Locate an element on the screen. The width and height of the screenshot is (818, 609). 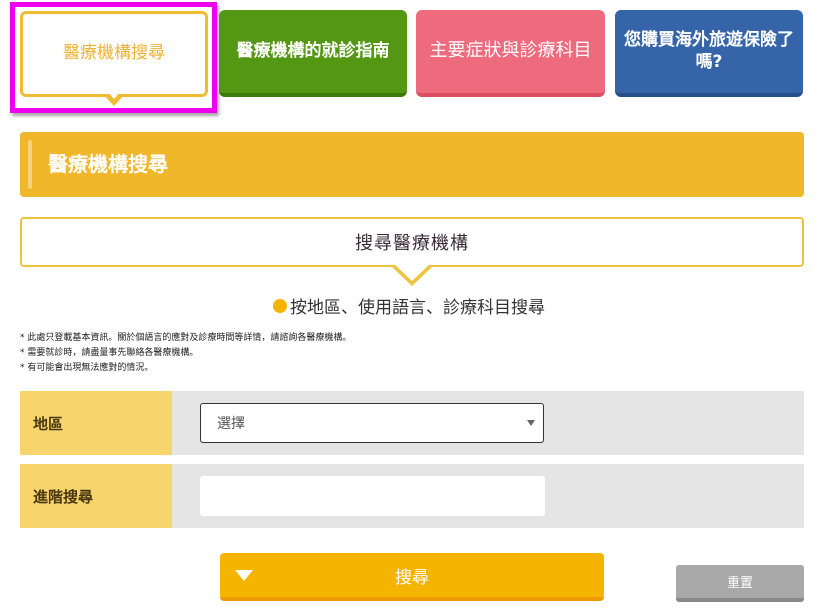
section-header: 醫療機構搜尋 is located at coordinates (412, 164).